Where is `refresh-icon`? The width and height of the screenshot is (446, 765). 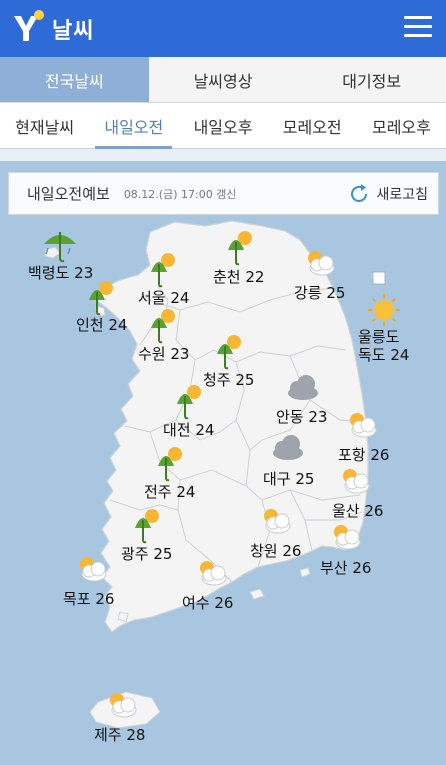 refresh-icon is located at coordinates (359, 192).